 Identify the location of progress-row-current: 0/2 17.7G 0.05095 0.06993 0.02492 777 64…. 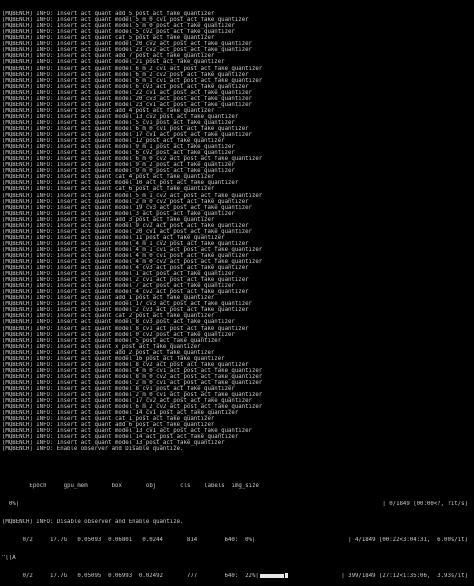
(245, 576).